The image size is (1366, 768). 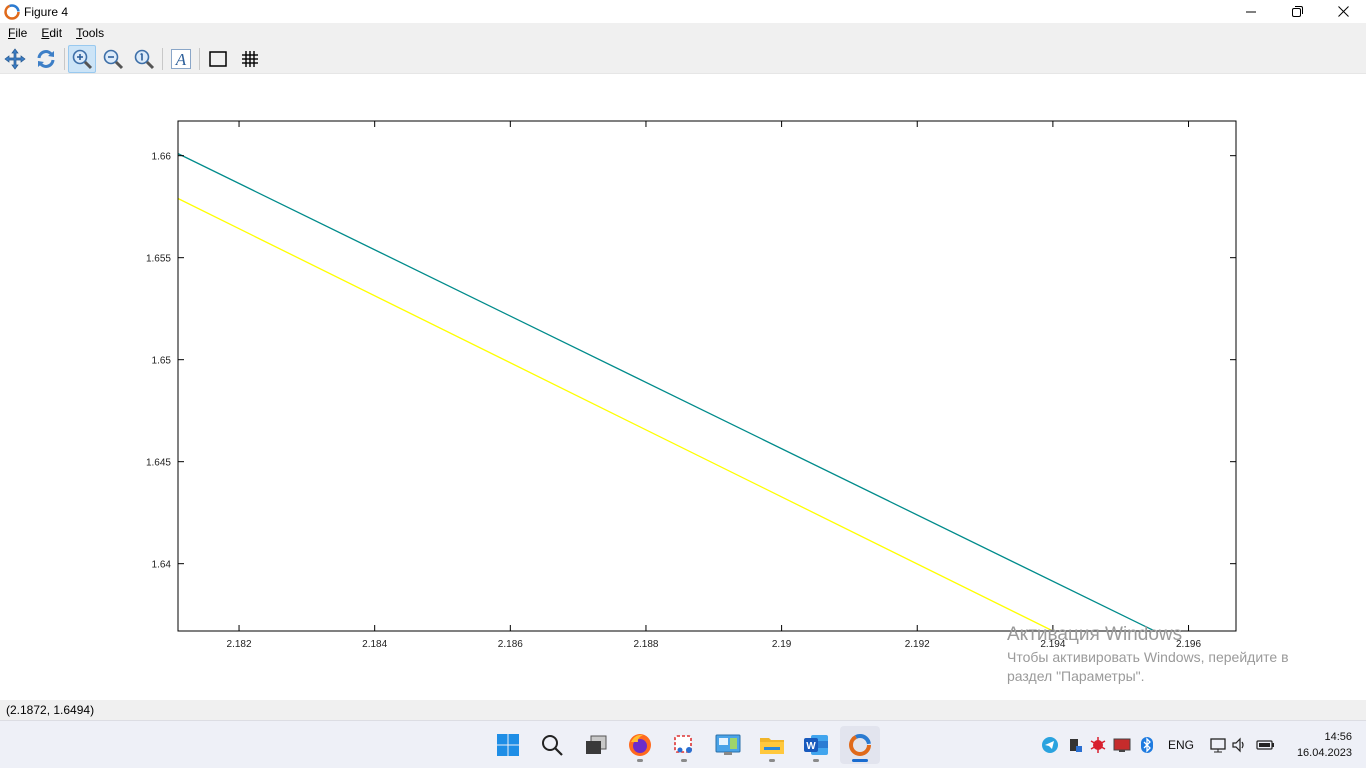 I want to click on word-icon: W, so click(x=816, y=745).